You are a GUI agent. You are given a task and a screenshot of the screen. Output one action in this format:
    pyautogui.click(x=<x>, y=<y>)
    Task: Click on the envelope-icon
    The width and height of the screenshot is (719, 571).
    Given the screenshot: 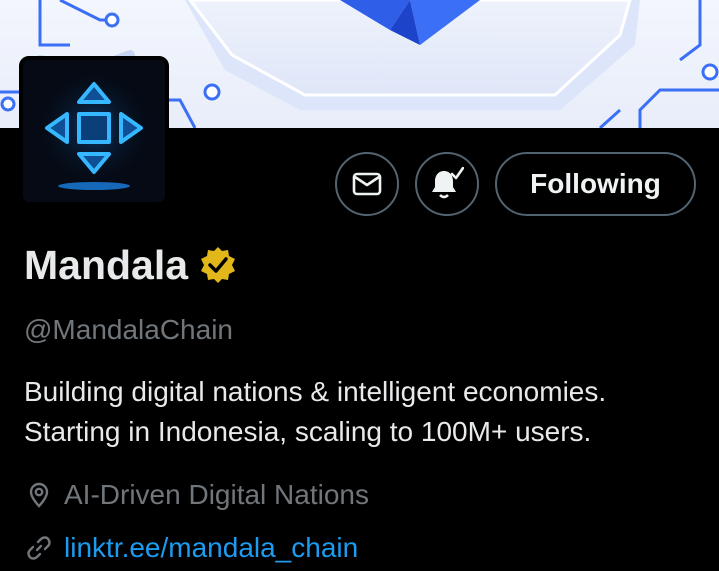 What is the action you would take?
    pyautogui.click(x=367, y=184)
    